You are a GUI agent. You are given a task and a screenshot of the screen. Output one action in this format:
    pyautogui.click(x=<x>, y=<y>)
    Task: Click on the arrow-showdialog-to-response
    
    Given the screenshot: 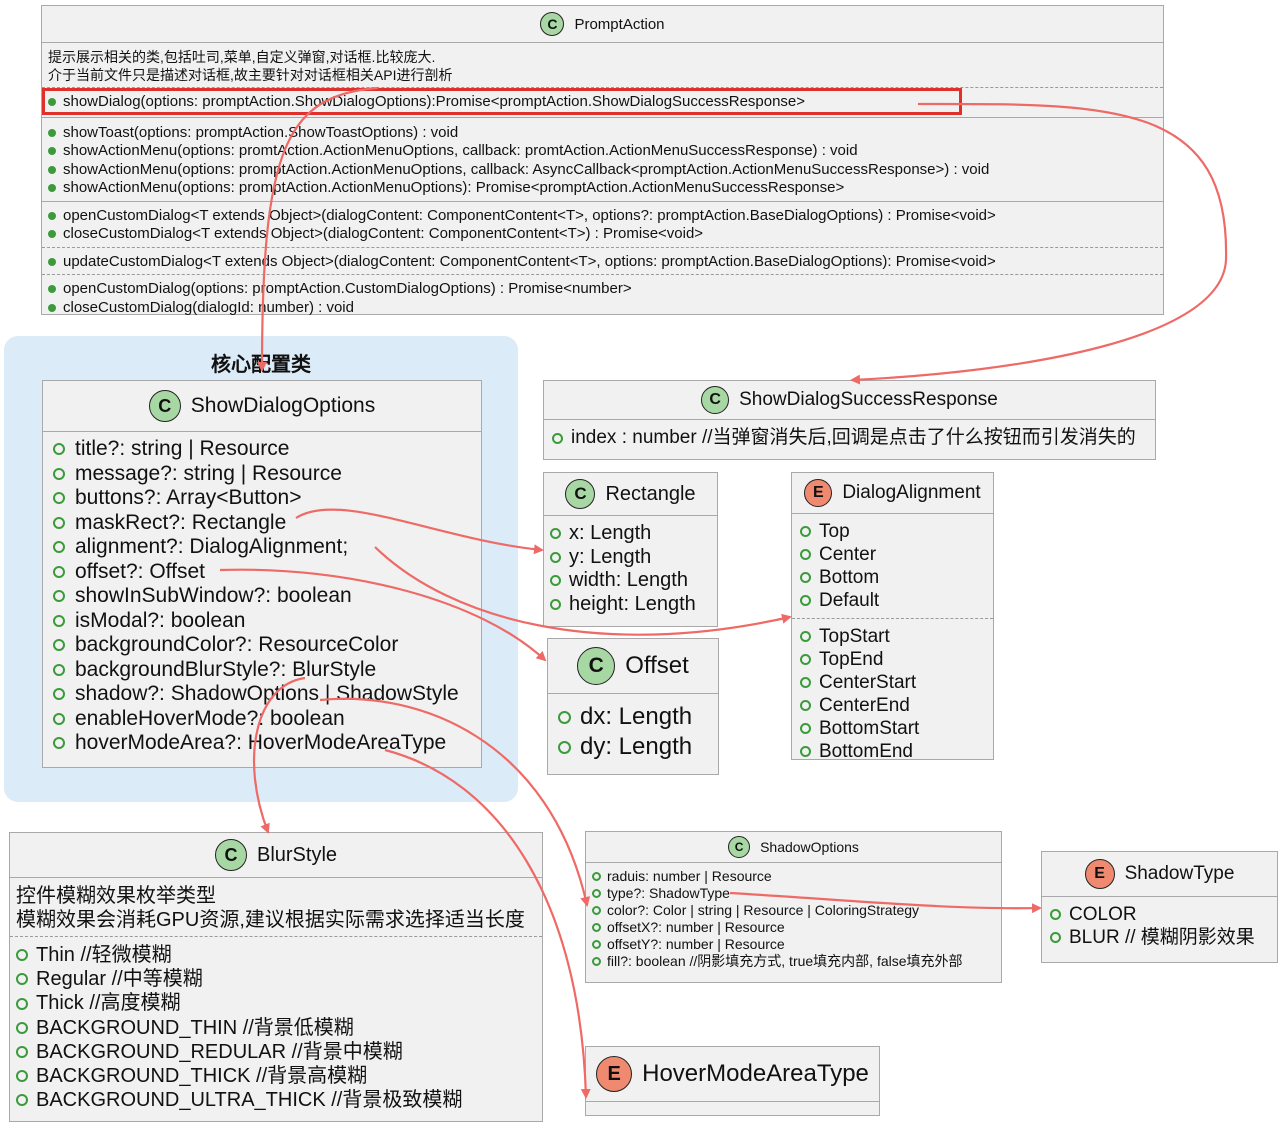 What is the action you would take?
    pyautogui.click(x=1039, y=243)
    